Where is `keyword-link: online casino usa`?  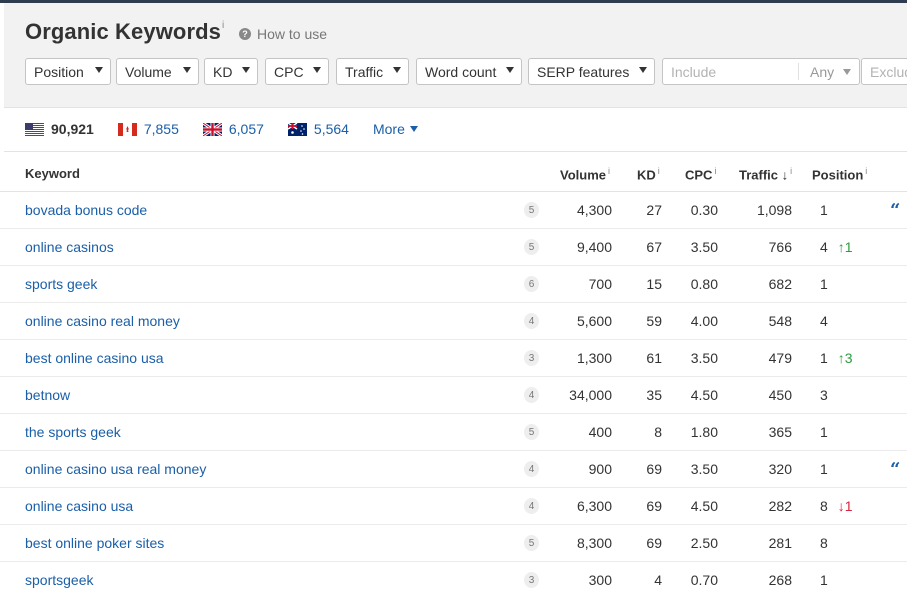
keyword-link: online casino usa is located at coordinates (79, 506).